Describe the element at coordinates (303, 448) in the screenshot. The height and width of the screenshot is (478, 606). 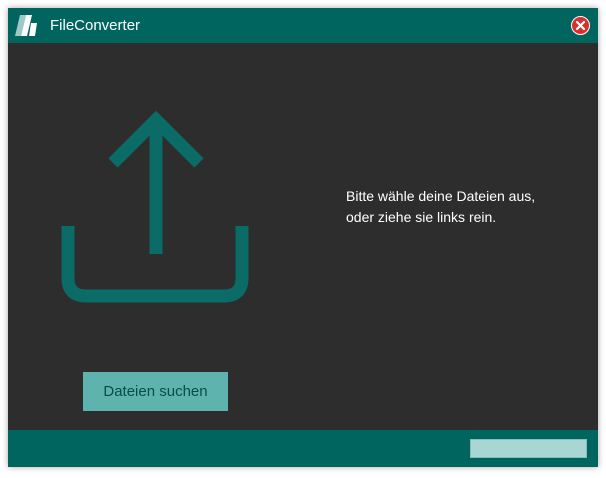
I see `status-bar` at that location.